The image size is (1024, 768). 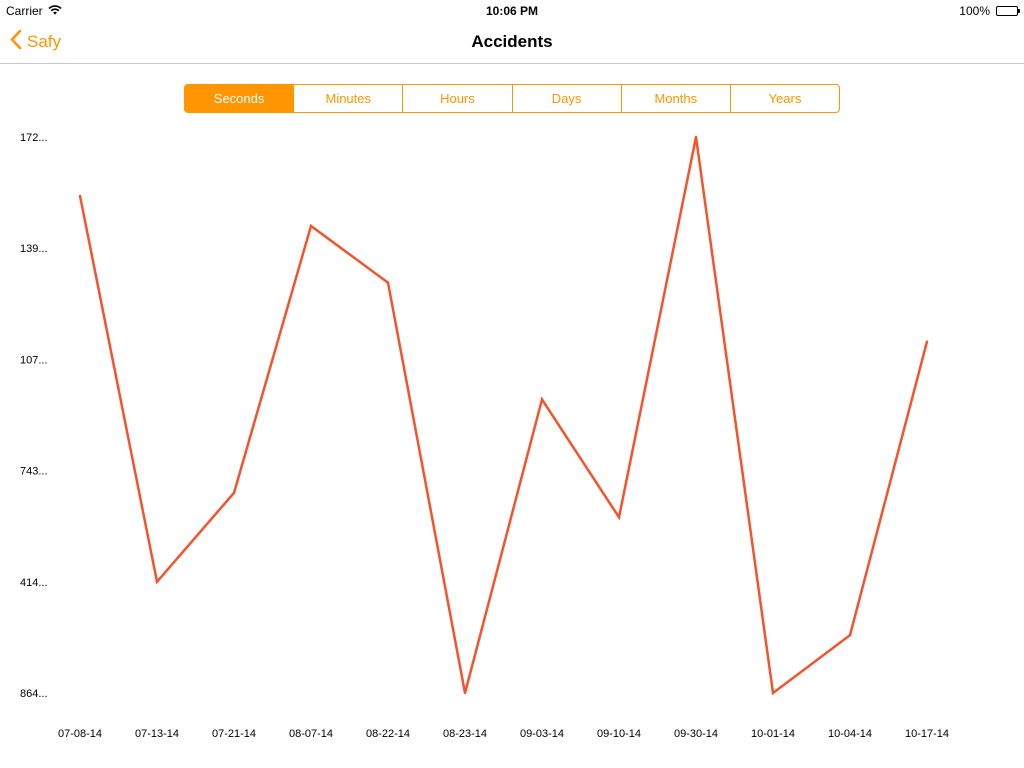 What do you see at coordinates (784, 98) in the screenshot?
I see `segment-years: Years` at bounding box center [784, 98].